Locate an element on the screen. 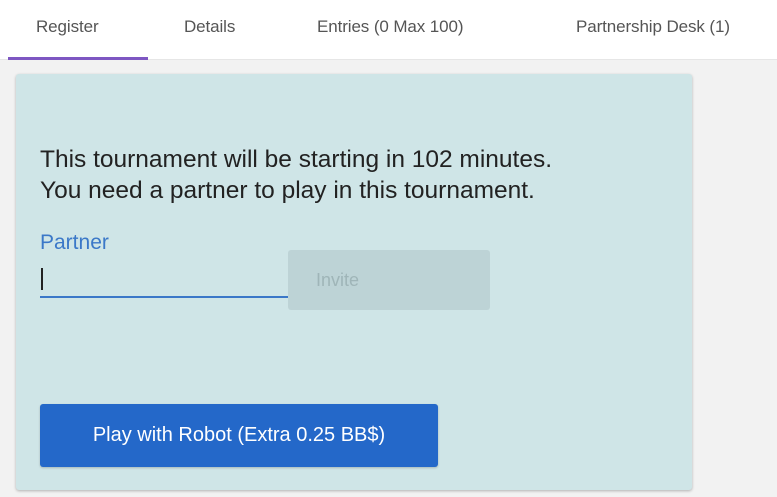  tab-partnership-desk: Partnership Desk (1) is located at coordinates (653, 27).